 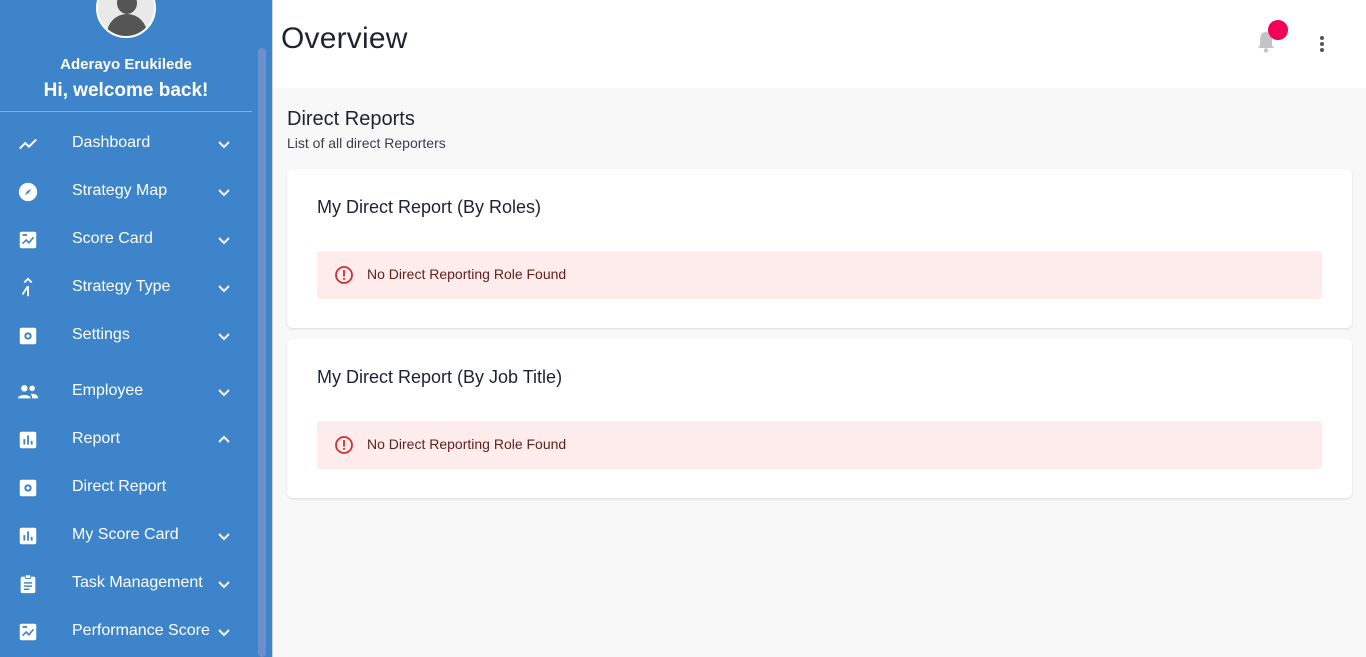 I want to click on top-header: Overview, so click(x=819, y=44).